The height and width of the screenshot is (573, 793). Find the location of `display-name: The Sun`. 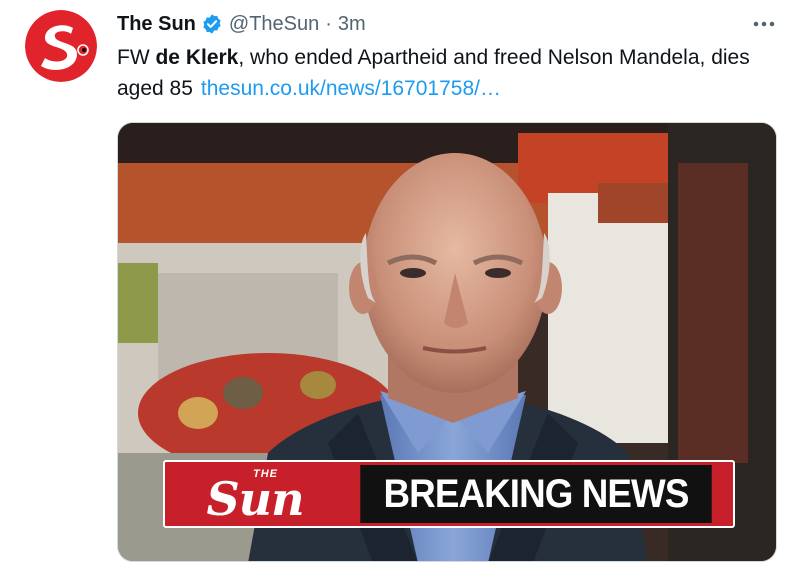

display-name: The Sun is located at coordinates (156, 24).